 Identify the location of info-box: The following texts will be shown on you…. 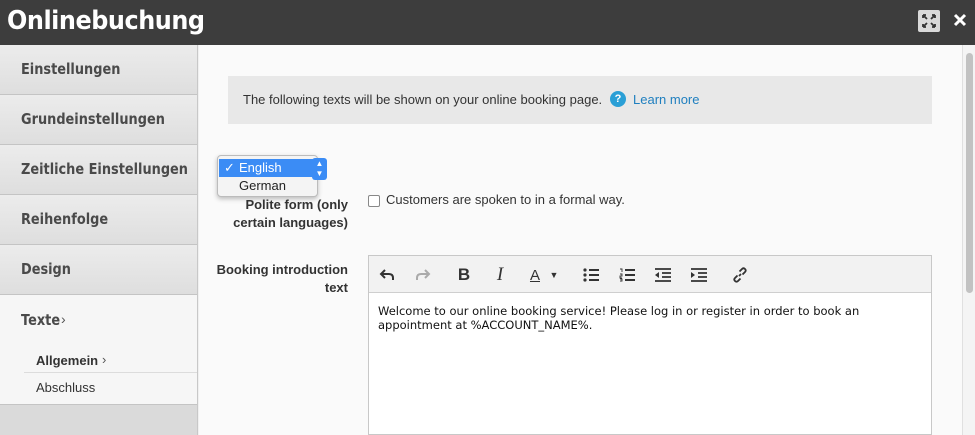
(580, 100).